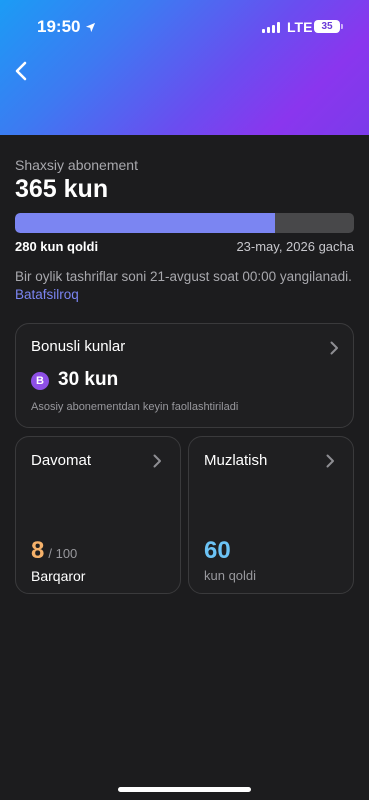 The width and height of the screenshot is (369, 800). I want to click on chevron-left-icon, so click(21, 71).